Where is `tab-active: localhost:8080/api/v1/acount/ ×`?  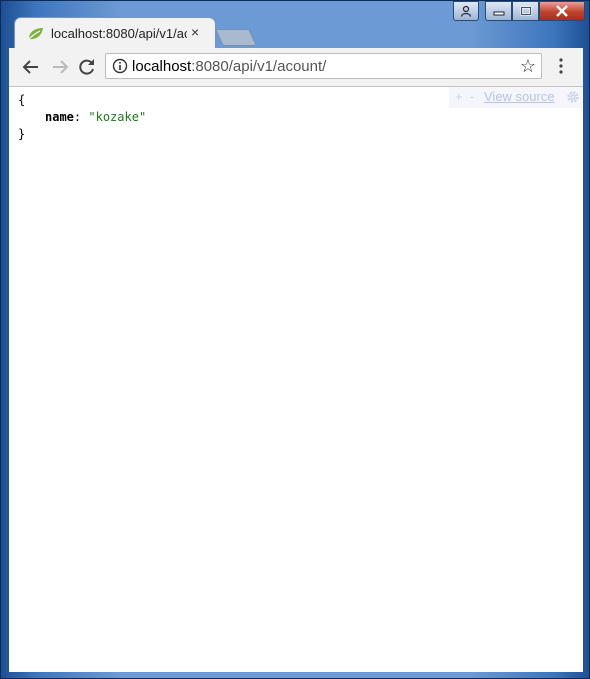 tab-active: localhost:8080/api/v1/acount/ × is located at coordinates (115, 33).